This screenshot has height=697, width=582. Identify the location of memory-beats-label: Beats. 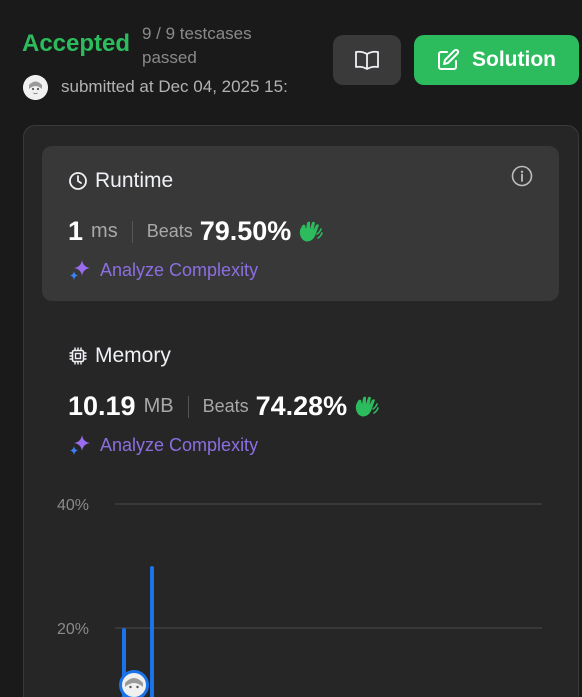
(225, 406).